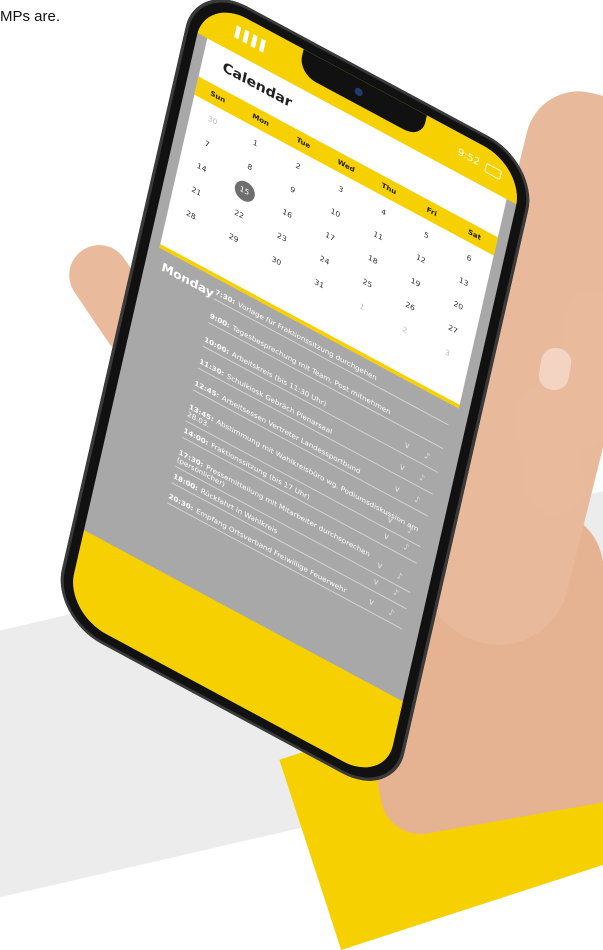 This screenshot has width=603, height=950. Describe the element at coordinates (216, 346) in the screenshot. I see `entry-time: 10:00:` at that location.